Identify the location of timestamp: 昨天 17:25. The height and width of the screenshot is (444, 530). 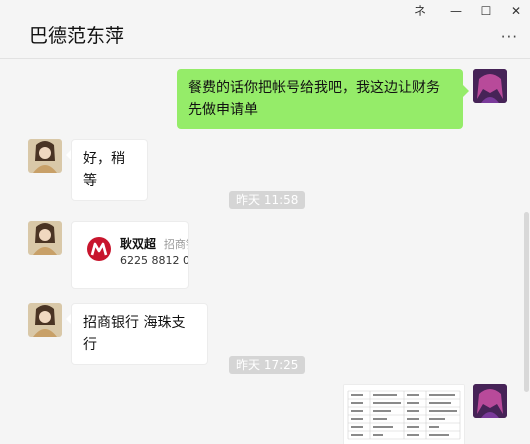
(267, 365).